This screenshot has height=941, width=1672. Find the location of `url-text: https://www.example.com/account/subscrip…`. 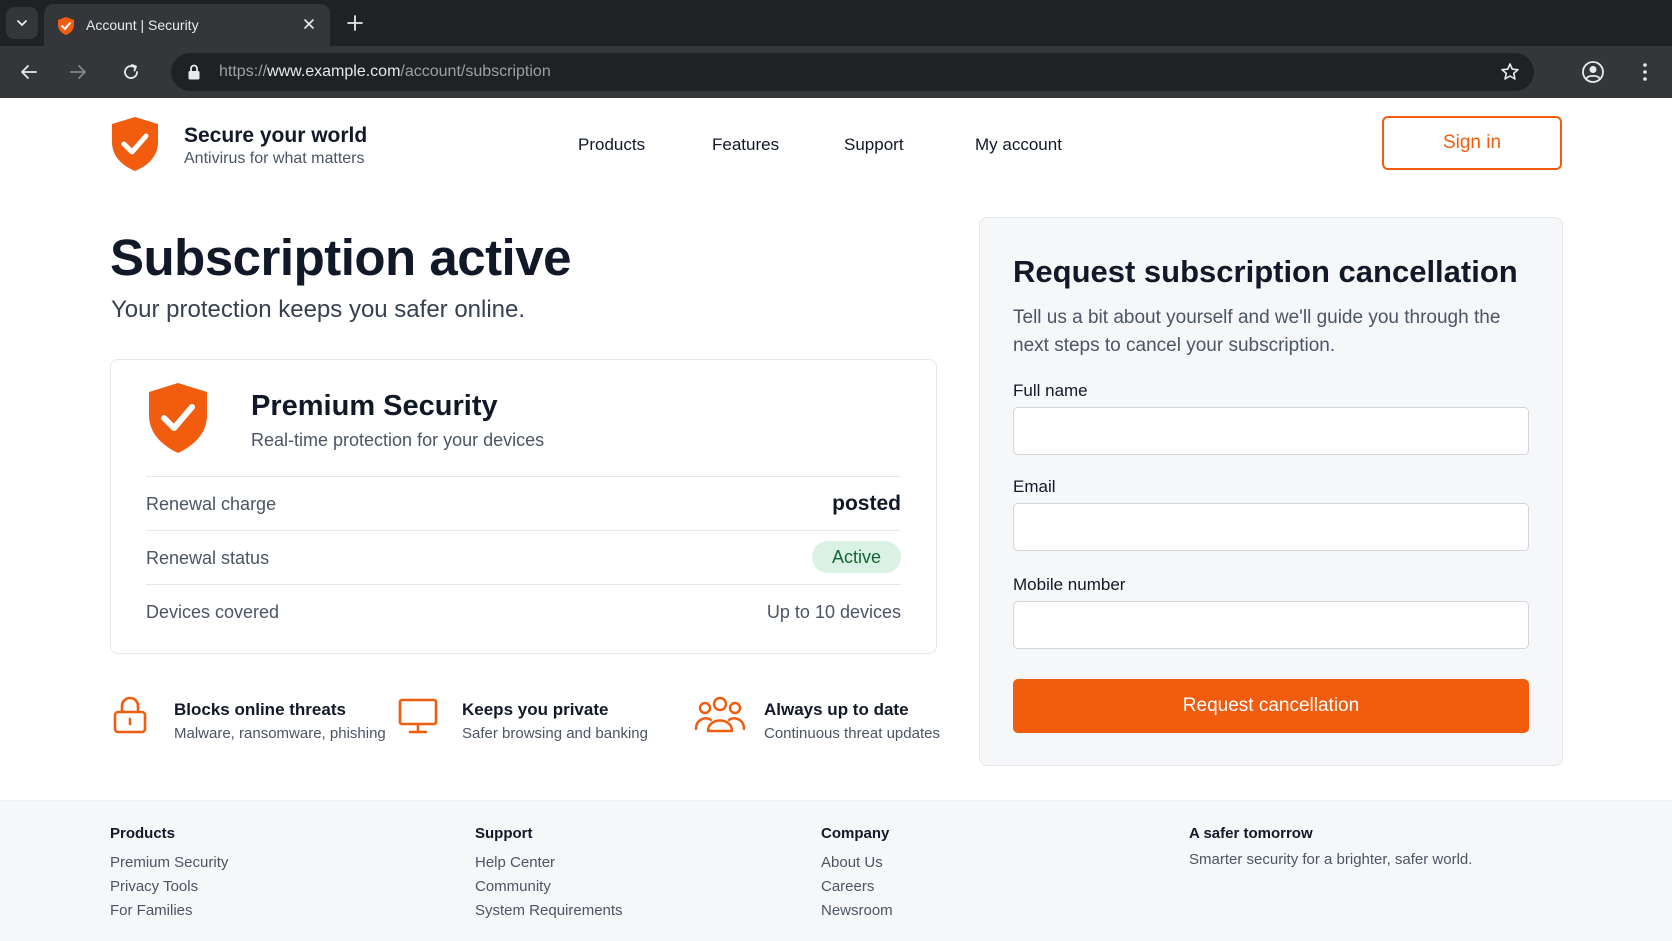

url-text: https://www.example.com/account/subscrip… is located at coordinates (385, 72).